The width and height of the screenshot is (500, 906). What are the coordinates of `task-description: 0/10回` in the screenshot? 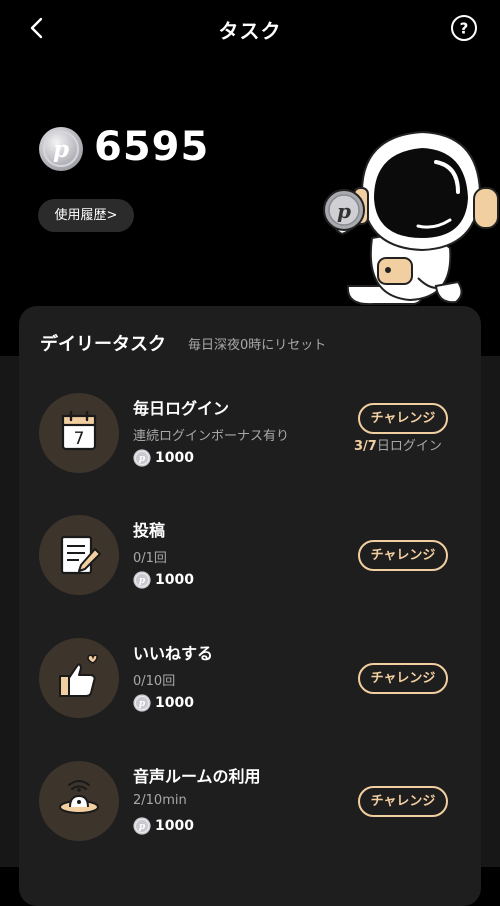 It's located at (154, 681).